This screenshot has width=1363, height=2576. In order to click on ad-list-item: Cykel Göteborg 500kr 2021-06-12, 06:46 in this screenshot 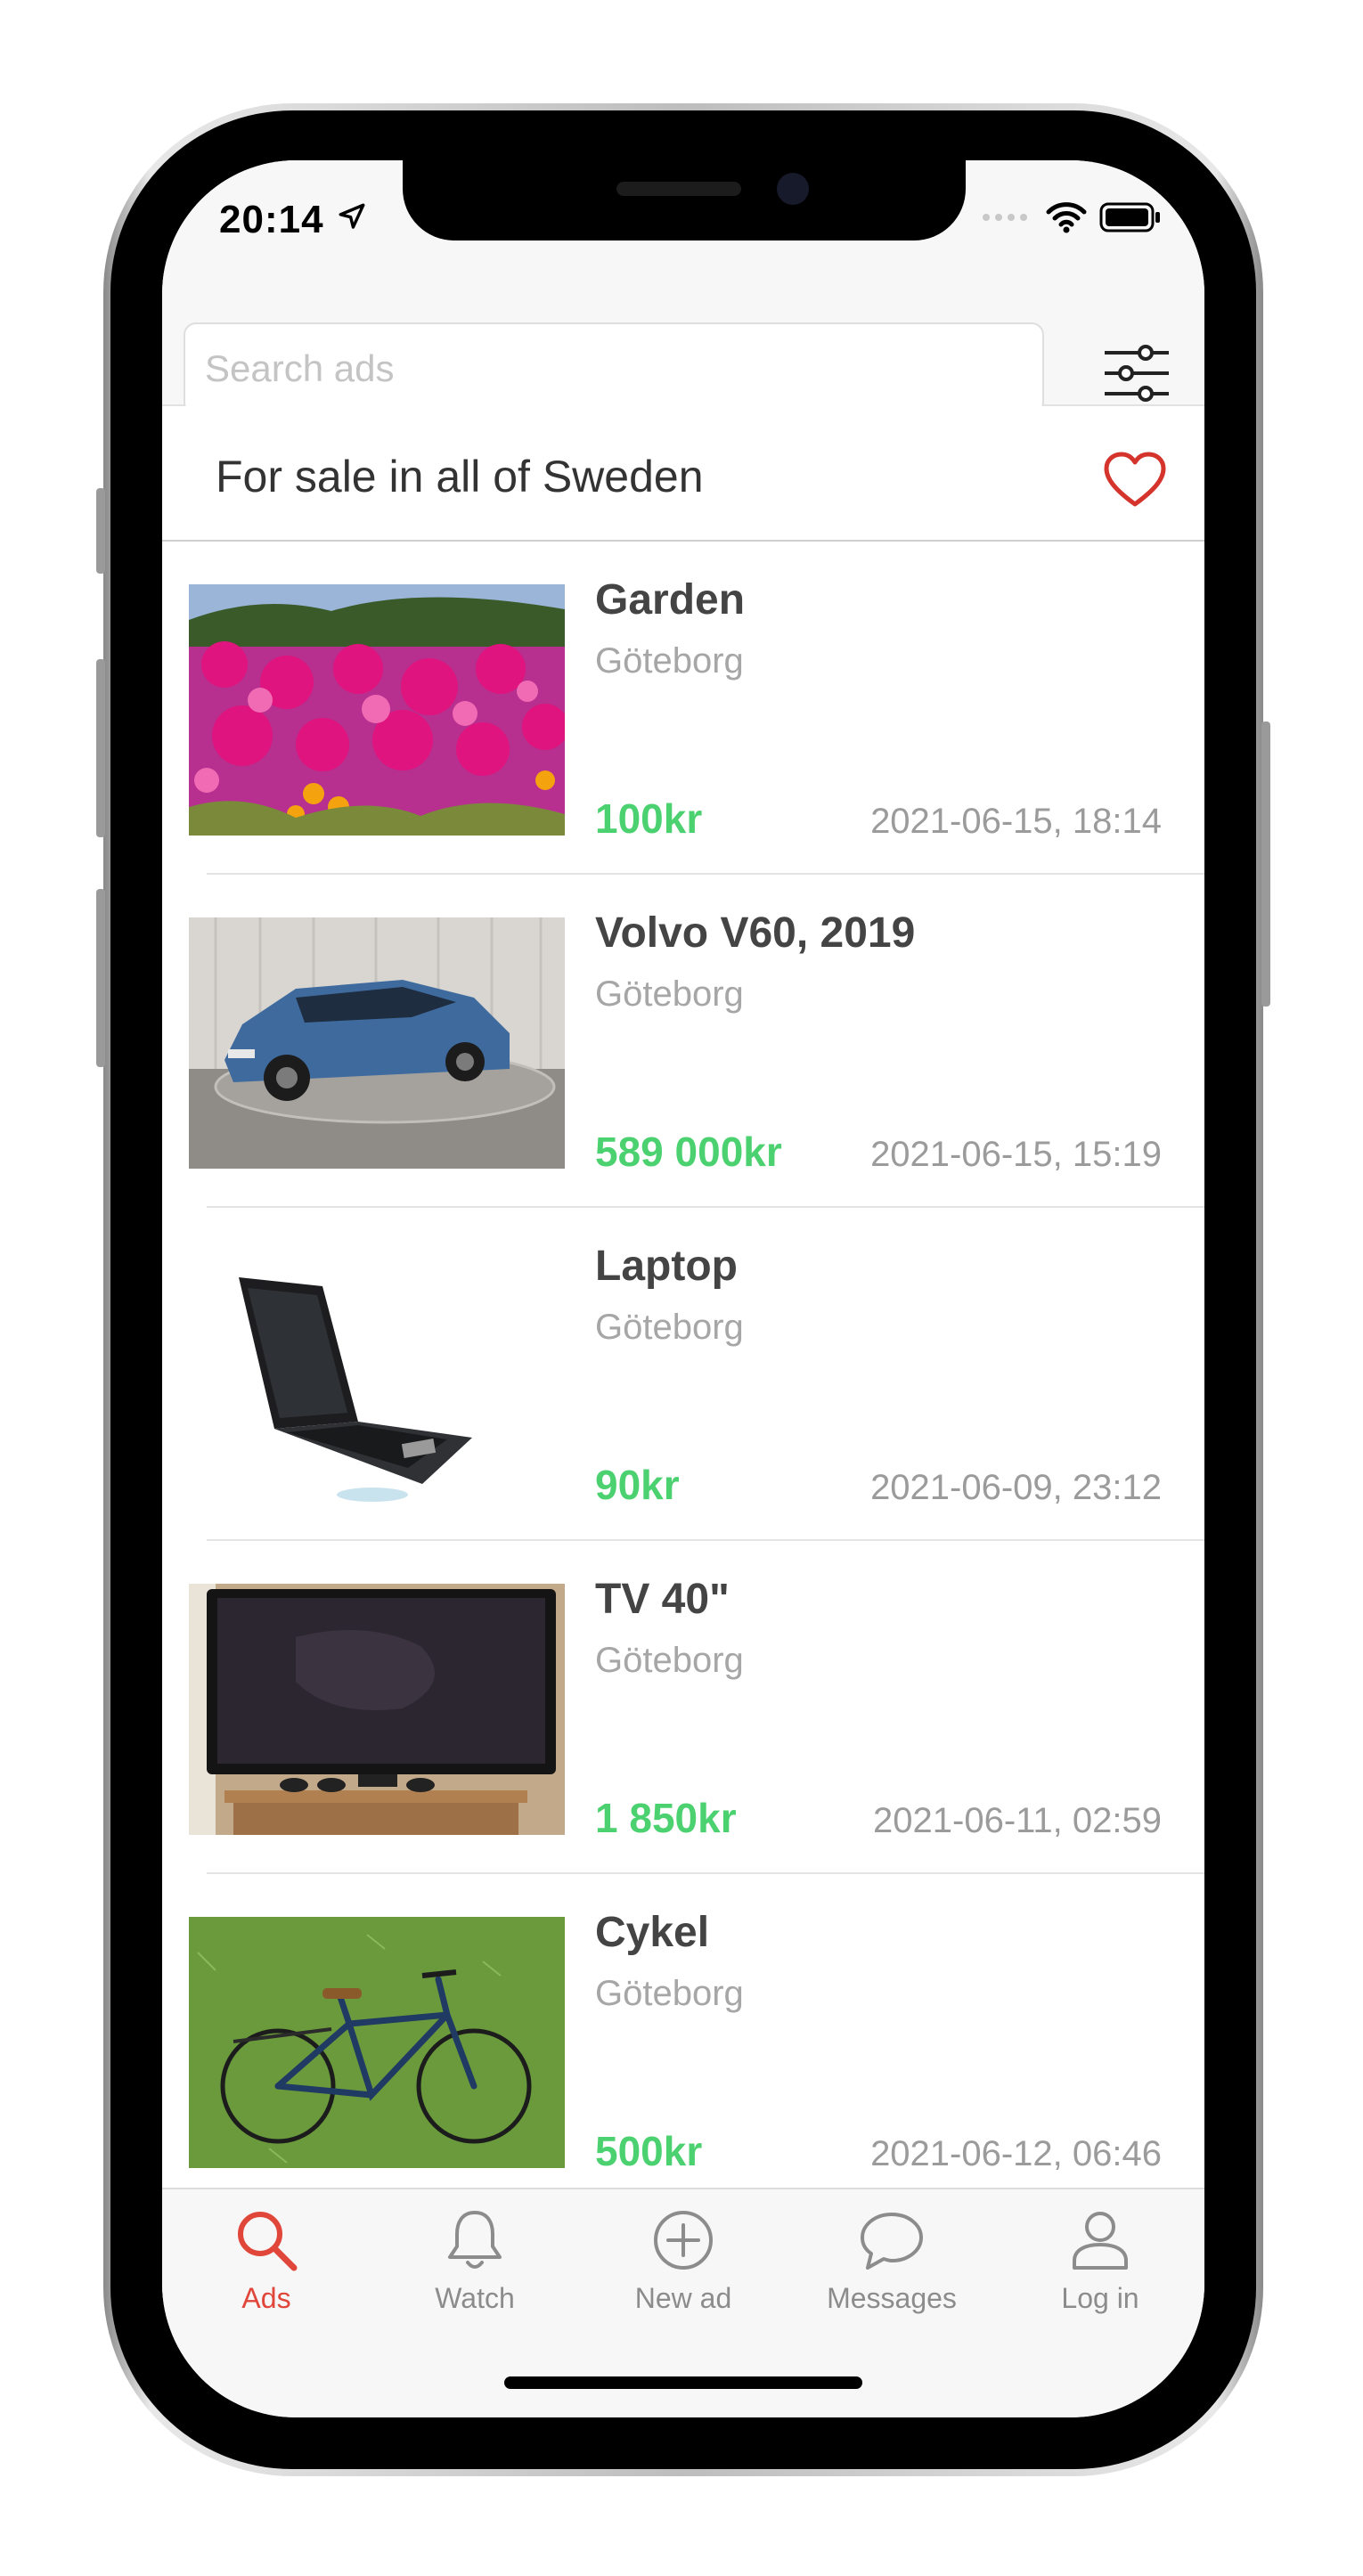, I will do `click(683, 2027)`.